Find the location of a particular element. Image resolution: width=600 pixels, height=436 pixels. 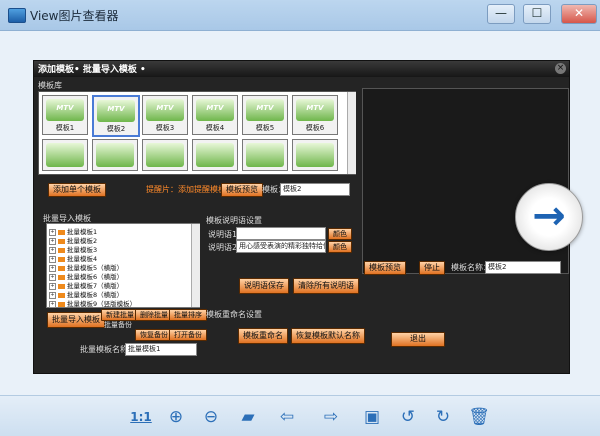

open-backup-button: 打开备份 is located at coordinates (188, 335).